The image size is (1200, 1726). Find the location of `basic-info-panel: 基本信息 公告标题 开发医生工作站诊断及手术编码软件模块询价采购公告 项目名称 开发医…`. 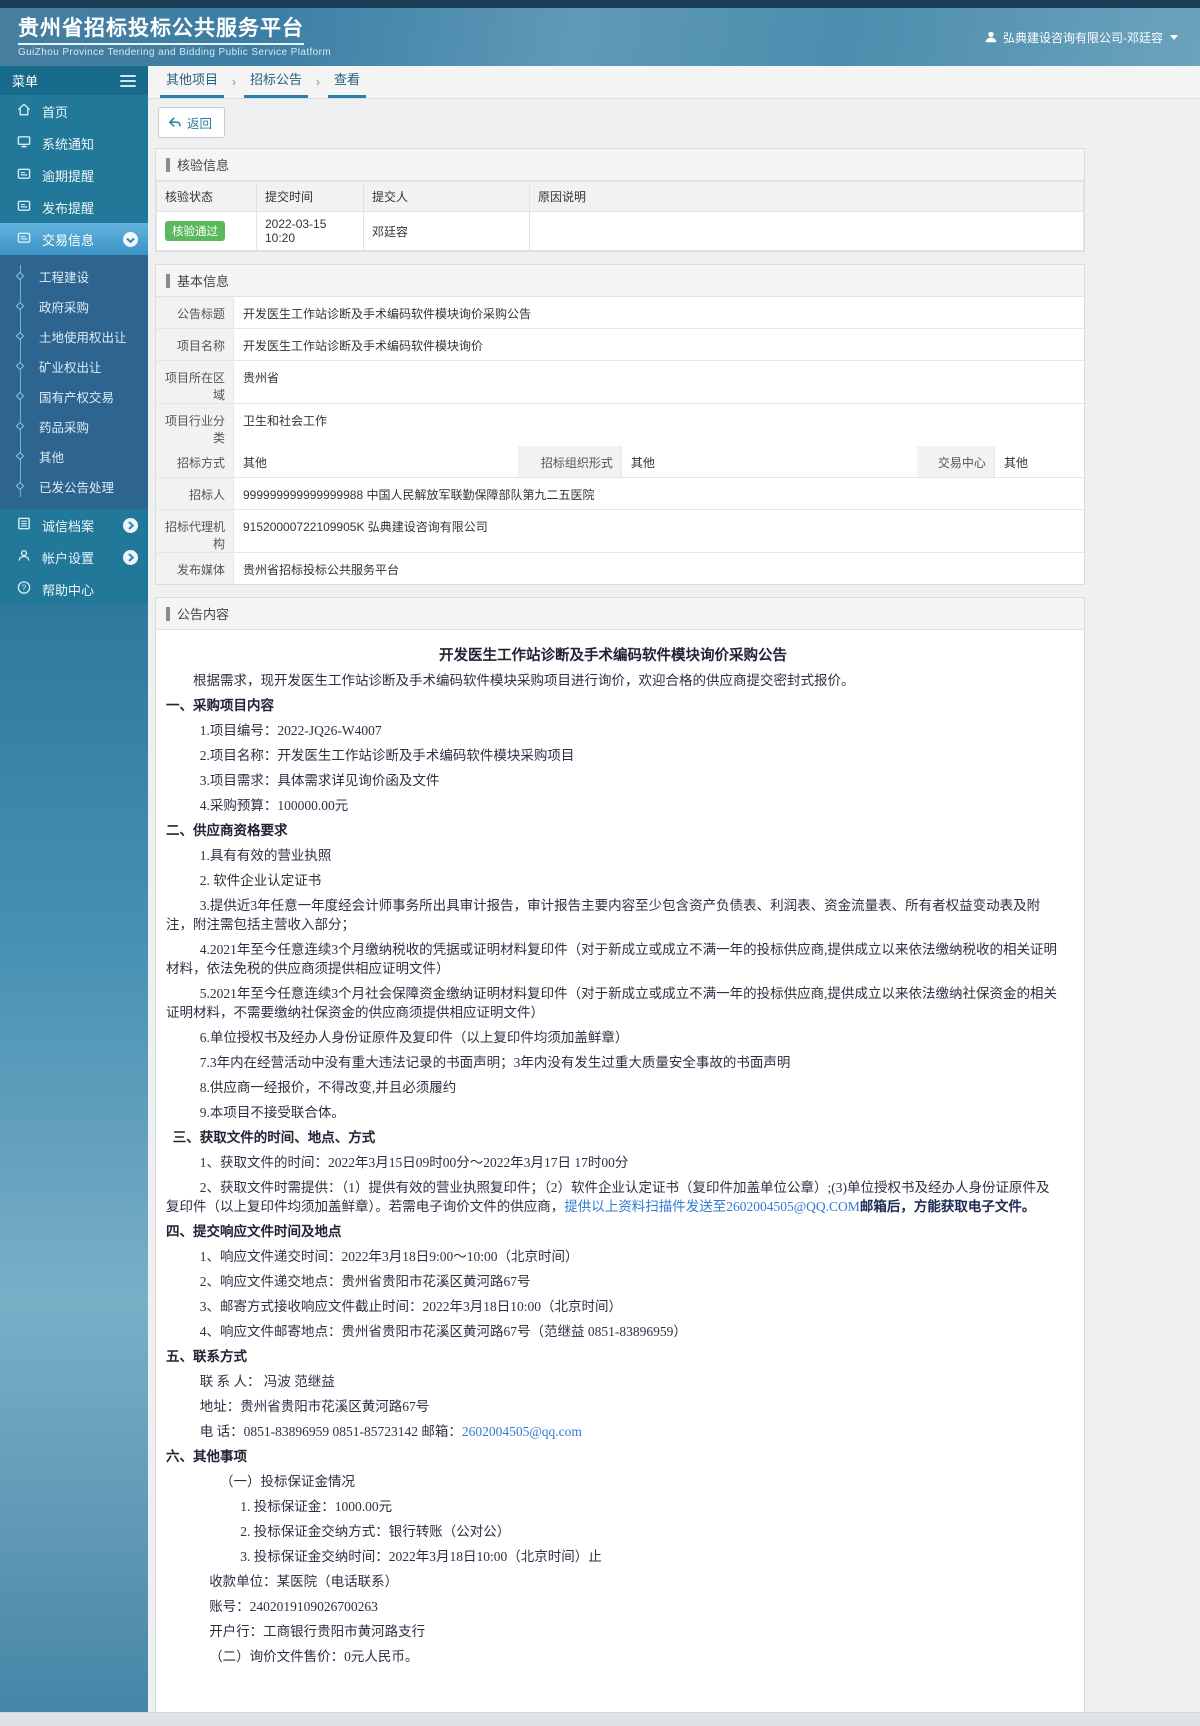

basic-info-panel: 基本信息 公告标题 开发医生工作站诊断及手术编码软件模块询价采购公告 项目名称 开发医… is located at coordinates (620, 424).